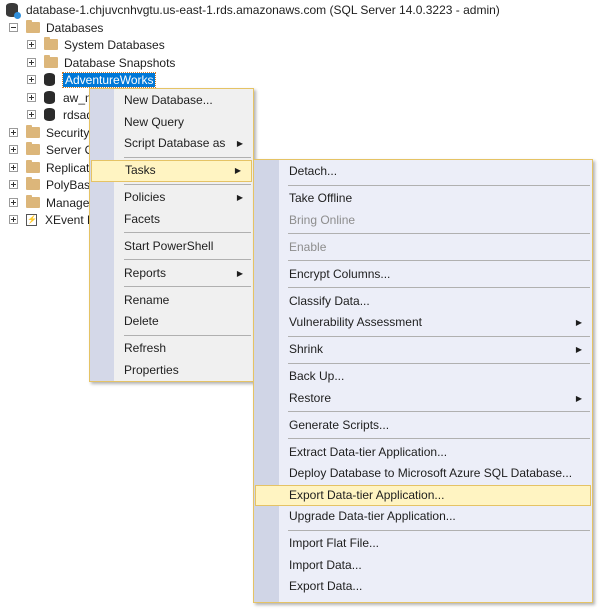  What do you see at coordinates (171, 371) in the screenshot?
I see `menu-item-properties: Properties` at bounding box center [171, 371].